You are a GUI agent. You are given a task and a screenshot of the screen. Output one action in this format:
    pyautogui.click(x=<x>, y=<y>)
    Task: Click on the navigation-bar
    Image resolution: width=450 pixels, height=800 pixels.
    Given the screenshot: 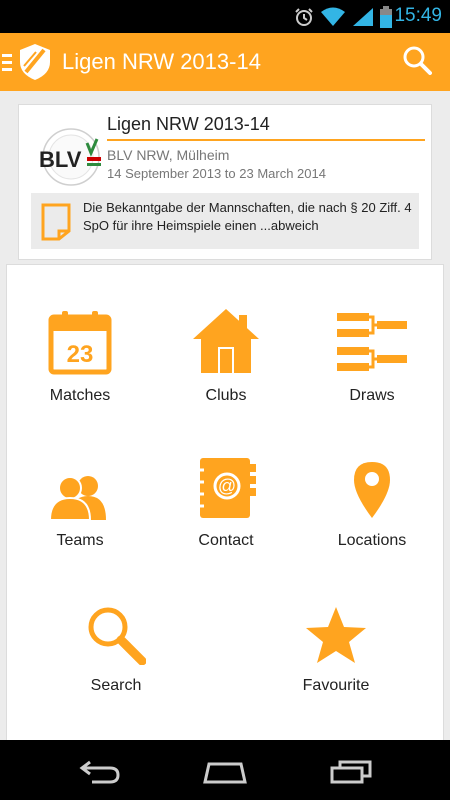 What is the action you would take?
    pyautogui.click(x=225, y=770)
    